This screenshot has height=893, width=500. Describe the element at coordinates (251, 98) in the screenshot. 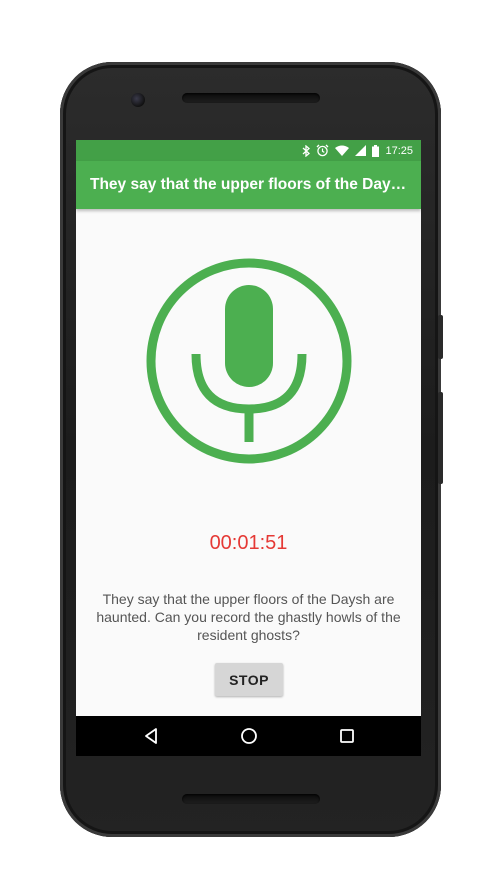

I see `top-speaker` at that location.